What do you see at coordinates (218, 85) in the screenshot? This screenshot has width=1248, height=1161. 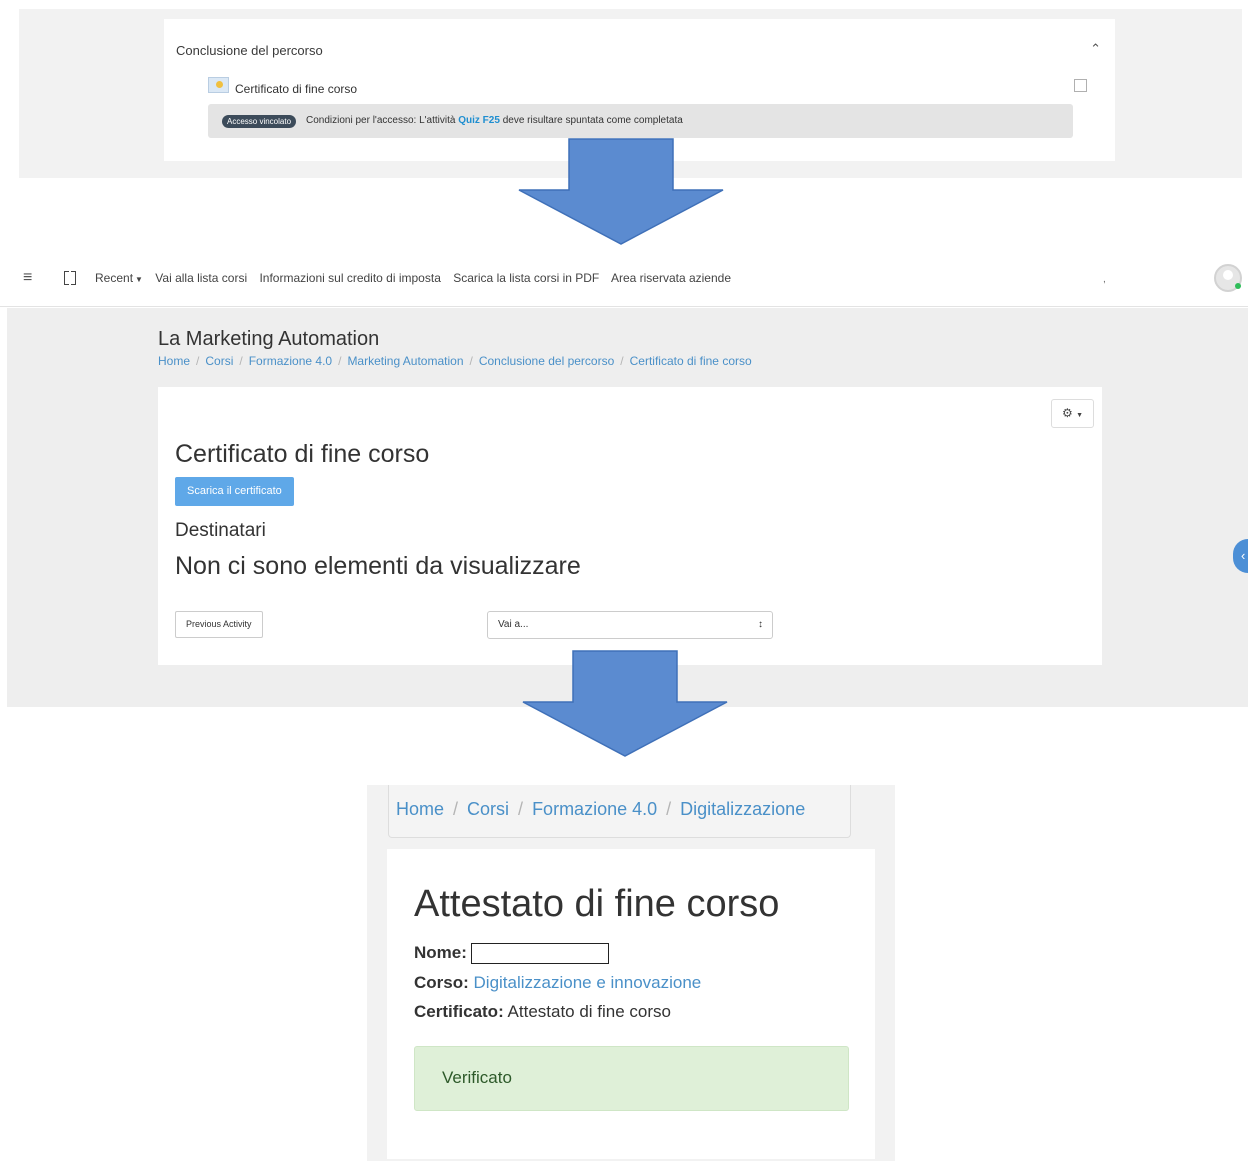 I see `certificate-icon` at bounding box center [218, 85].